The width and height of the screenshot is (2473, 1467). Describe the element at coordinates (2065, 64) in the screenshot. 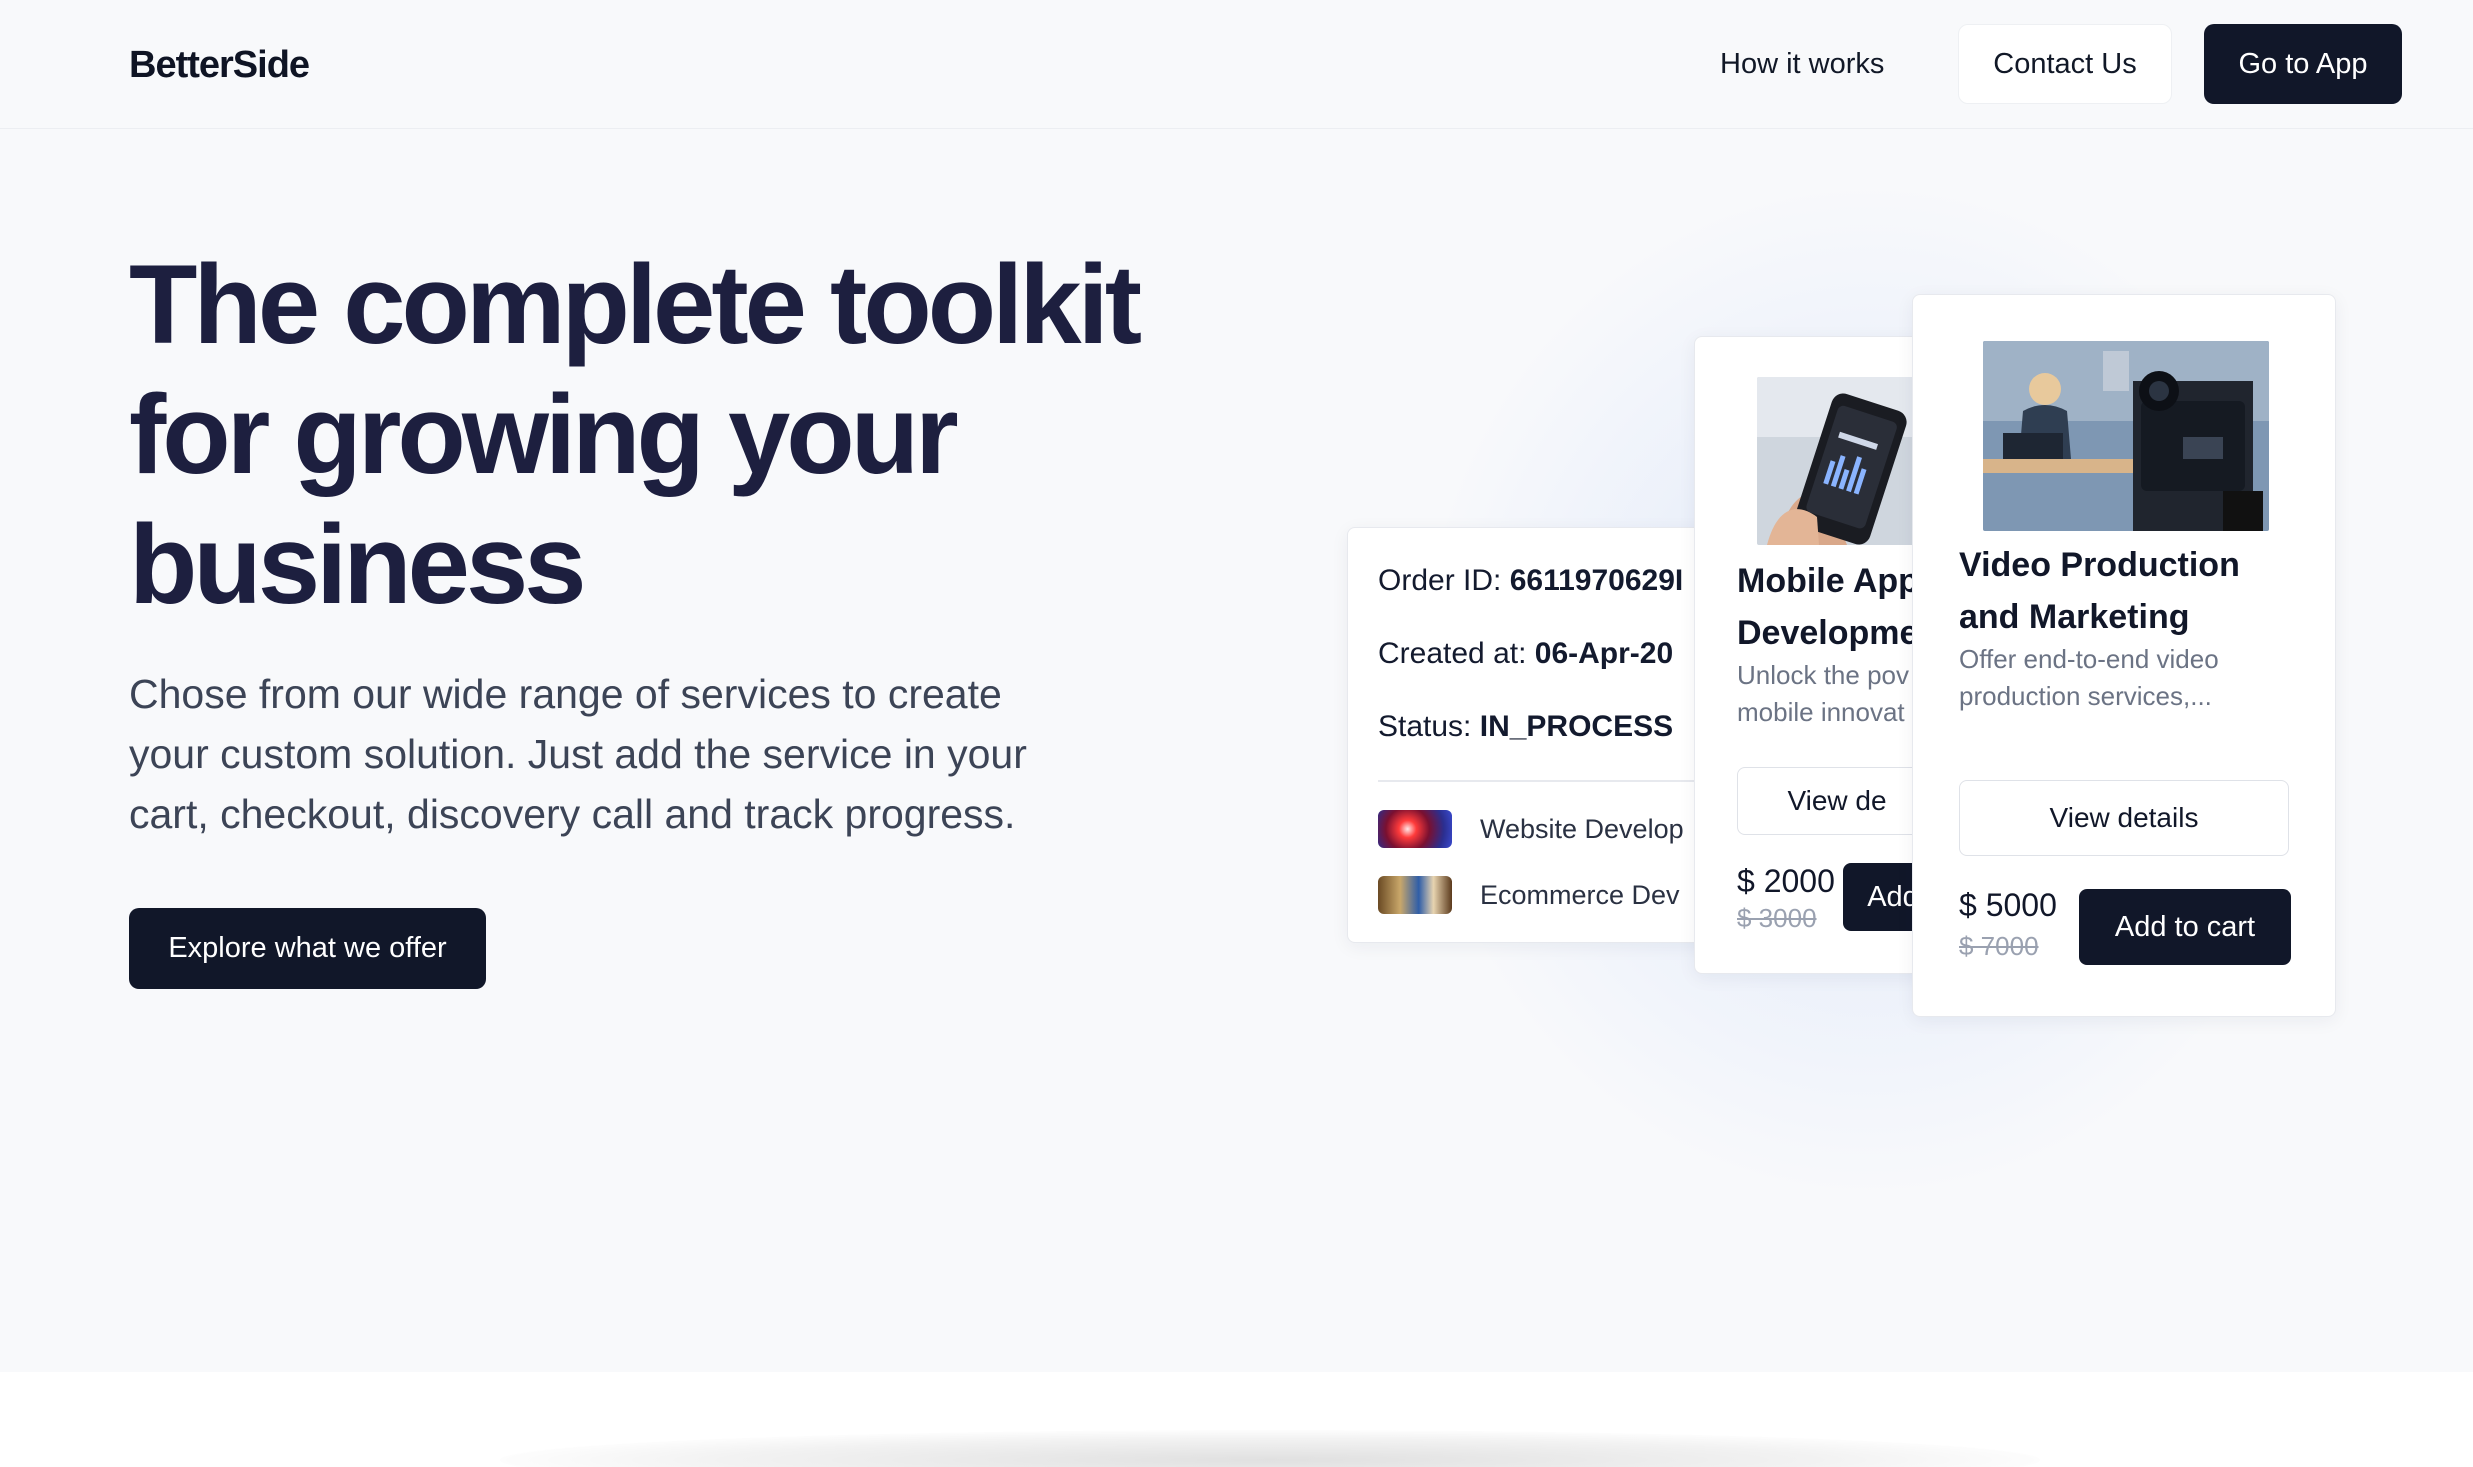

I see `contact-us-button: Contact Us` at that location.